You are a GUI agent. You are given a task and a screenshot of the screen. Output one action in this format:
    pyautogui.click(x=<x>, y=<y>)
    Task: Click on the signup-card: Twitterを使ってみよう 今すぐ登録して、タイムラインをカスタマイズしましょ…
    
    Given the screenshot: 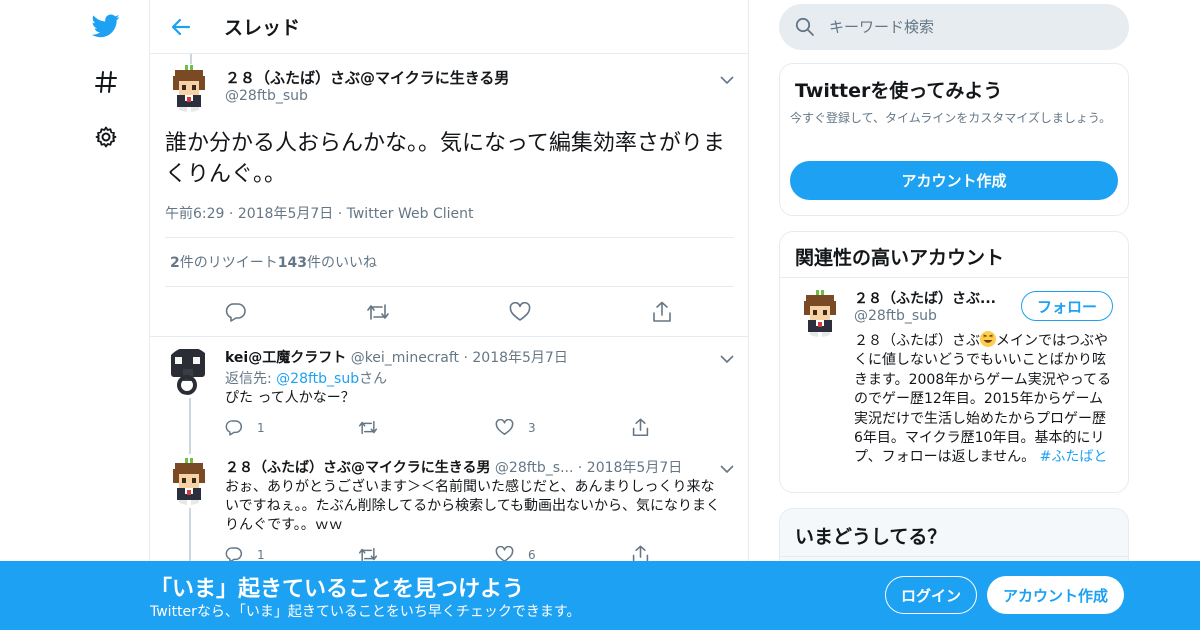 What is the action you would take?
    pyautogui.click(x=954, y=139)
    